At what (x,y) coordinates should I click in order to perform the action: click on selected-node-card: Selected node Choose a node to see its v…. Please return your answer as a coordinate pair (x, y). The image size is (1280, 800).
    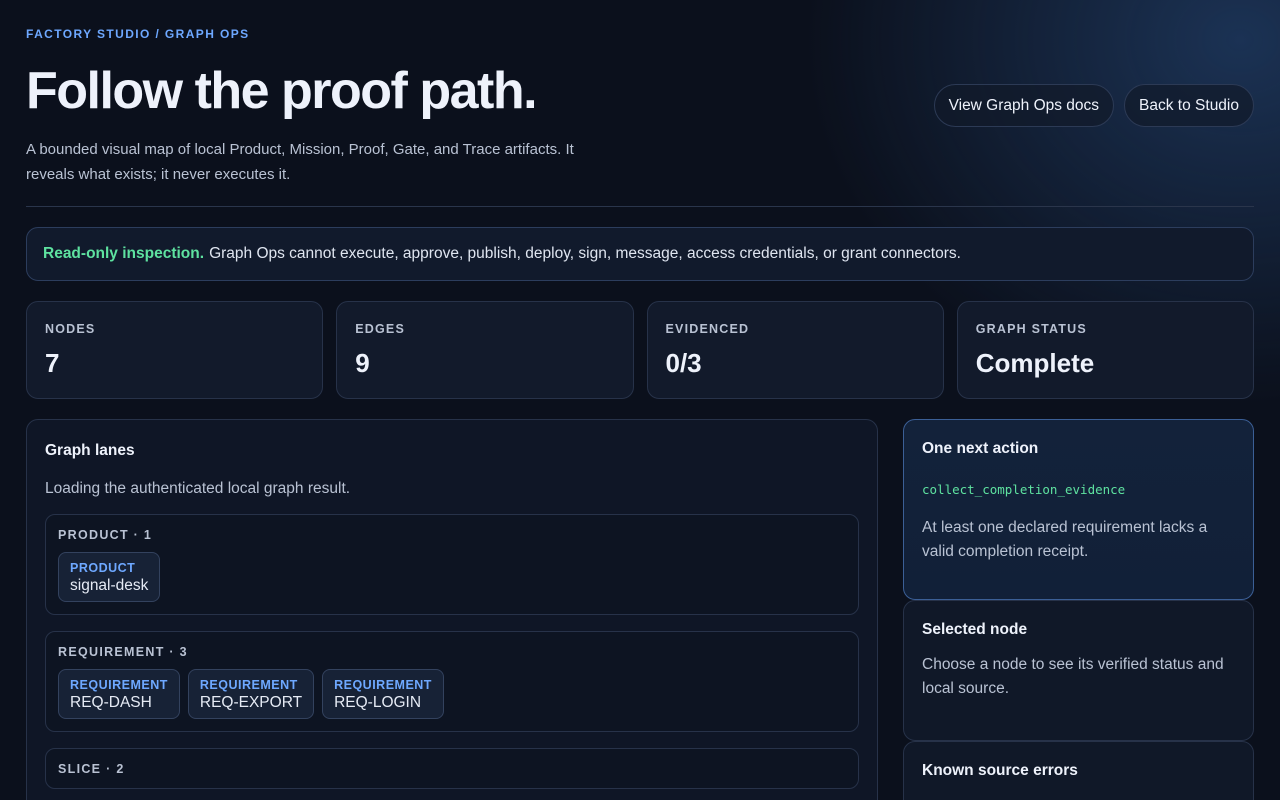
    Looking at the image, I should click on (1078, 670).